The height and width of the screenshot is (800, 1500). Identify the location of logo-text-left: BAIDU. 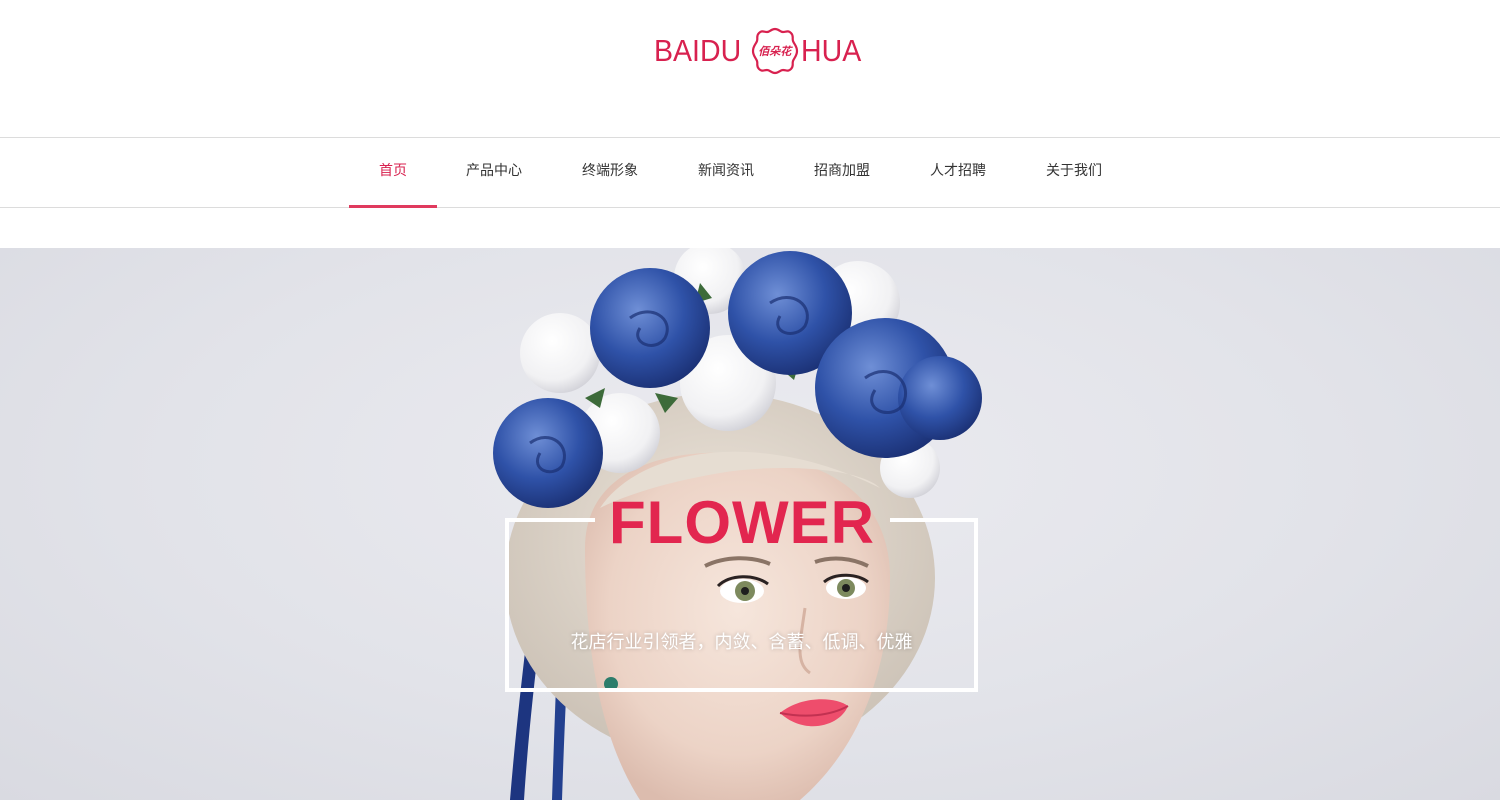
(698, 50).